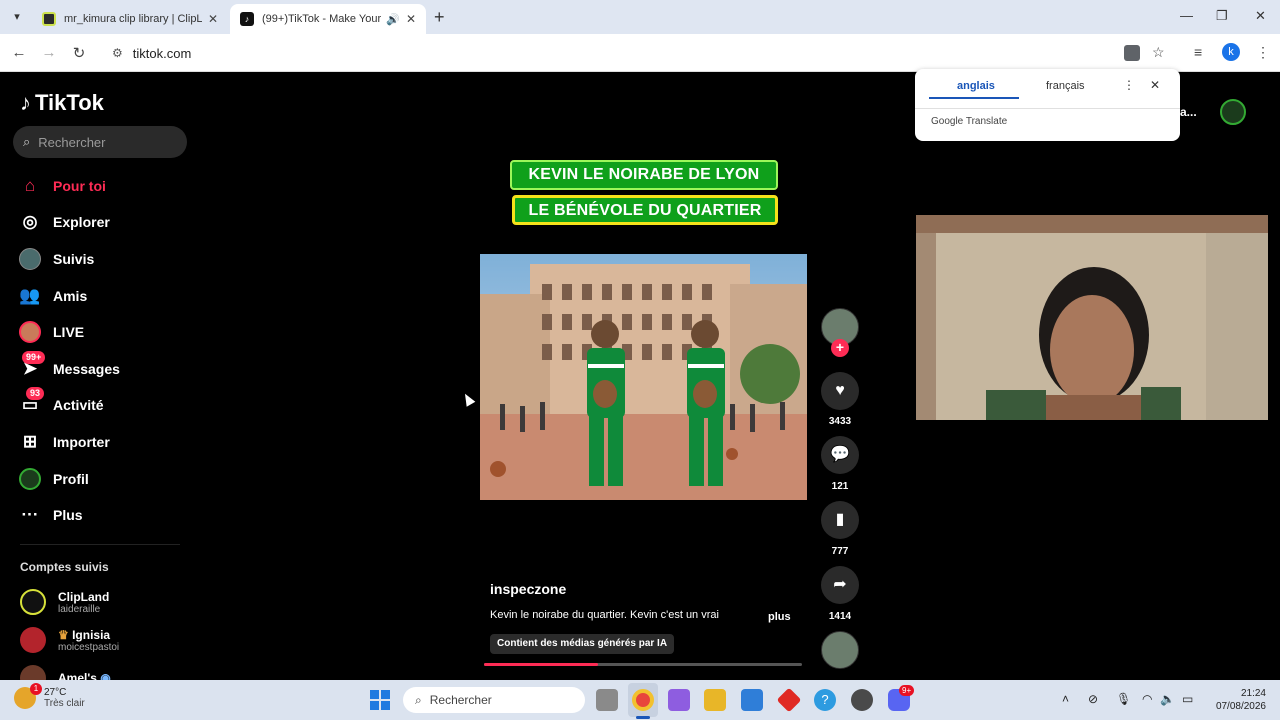  What do you see at coordinates (81, 442) in the screenshot?
I see `sidebar-item-label: Importer` at bounding box center [81, 442].